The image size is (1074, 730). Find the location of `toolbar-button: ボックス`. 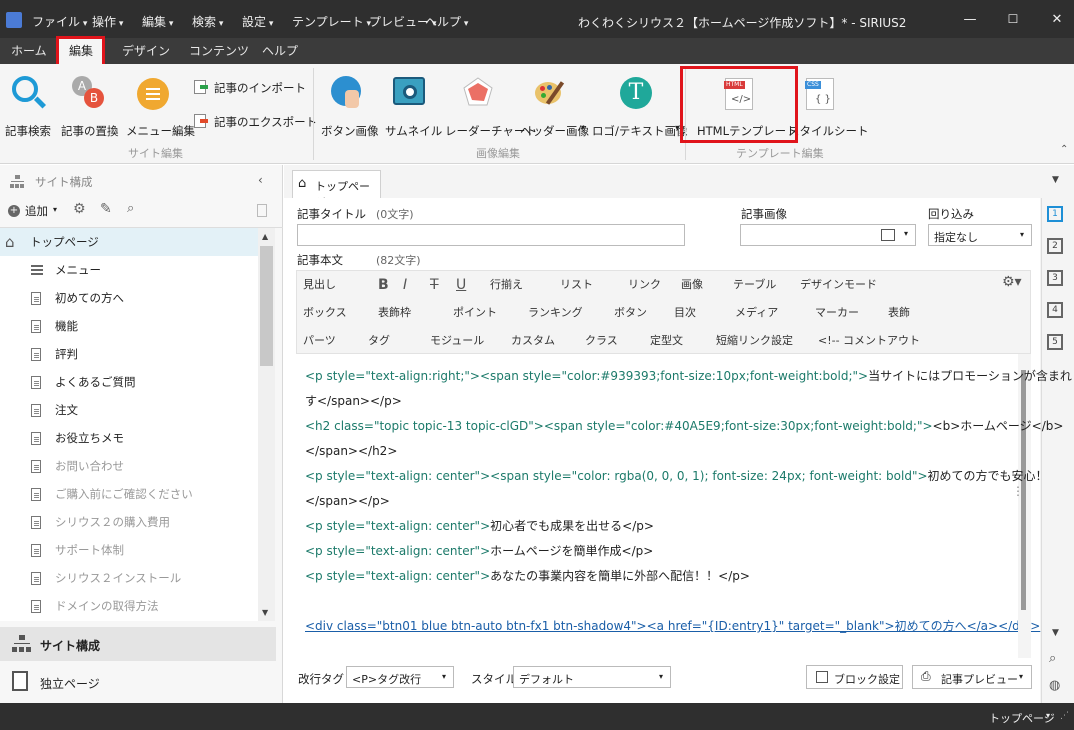

toolbar-button: ボックス is located at coordinates (325, 313).